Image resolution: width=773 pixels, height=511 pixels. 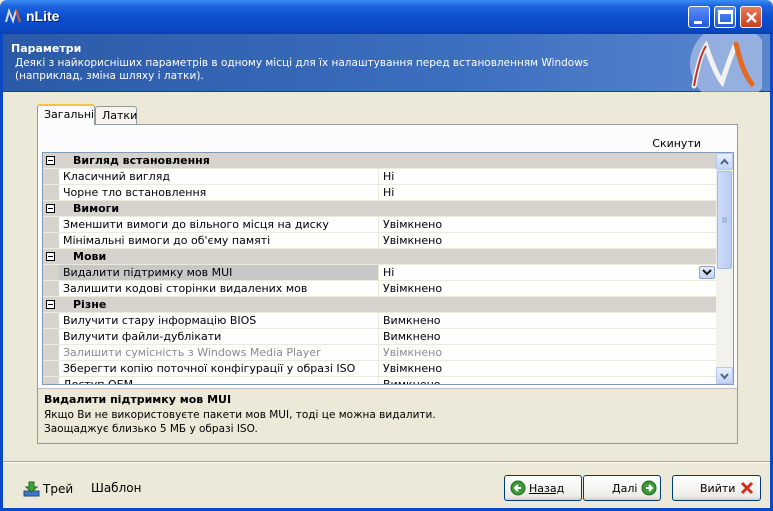 I want to click on grid-category-name: Різне, so click(x=90, y=304).